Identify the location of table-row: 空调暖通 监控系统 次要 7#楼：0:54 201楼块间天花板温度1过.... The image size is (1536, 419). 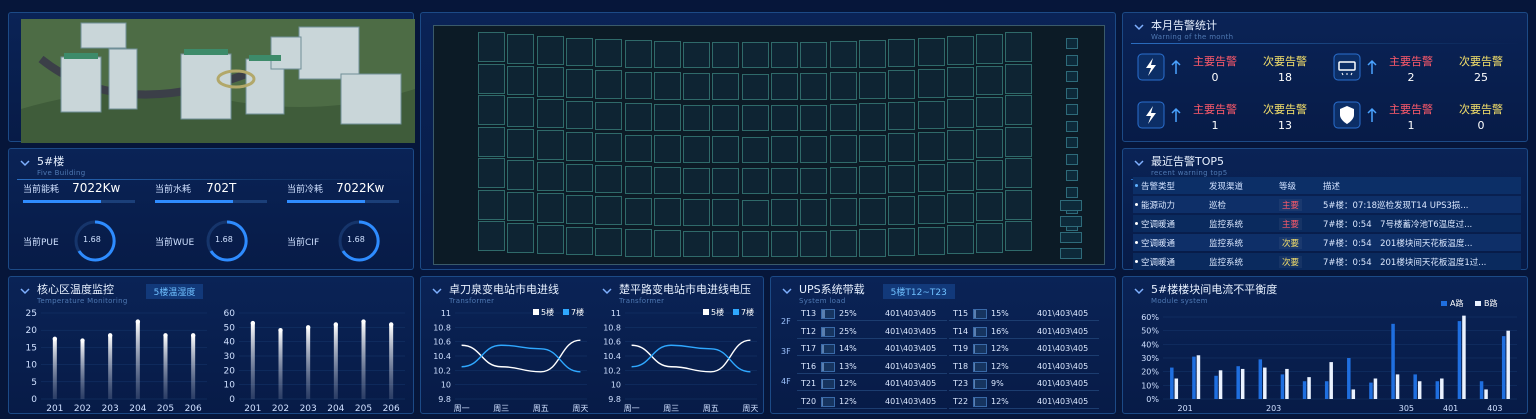
(1327, 261).